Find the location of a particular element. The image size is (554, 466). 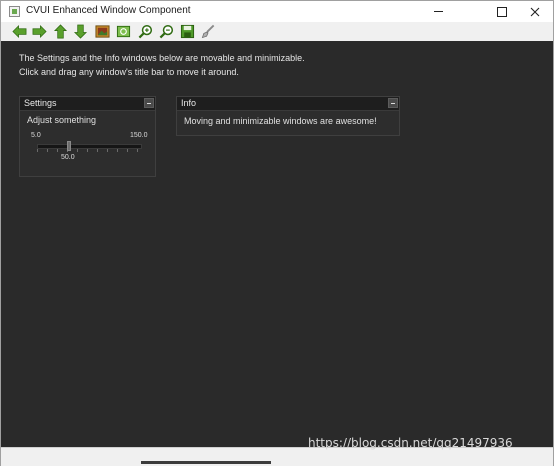

maximize-button is located at coordinates (501, 11).